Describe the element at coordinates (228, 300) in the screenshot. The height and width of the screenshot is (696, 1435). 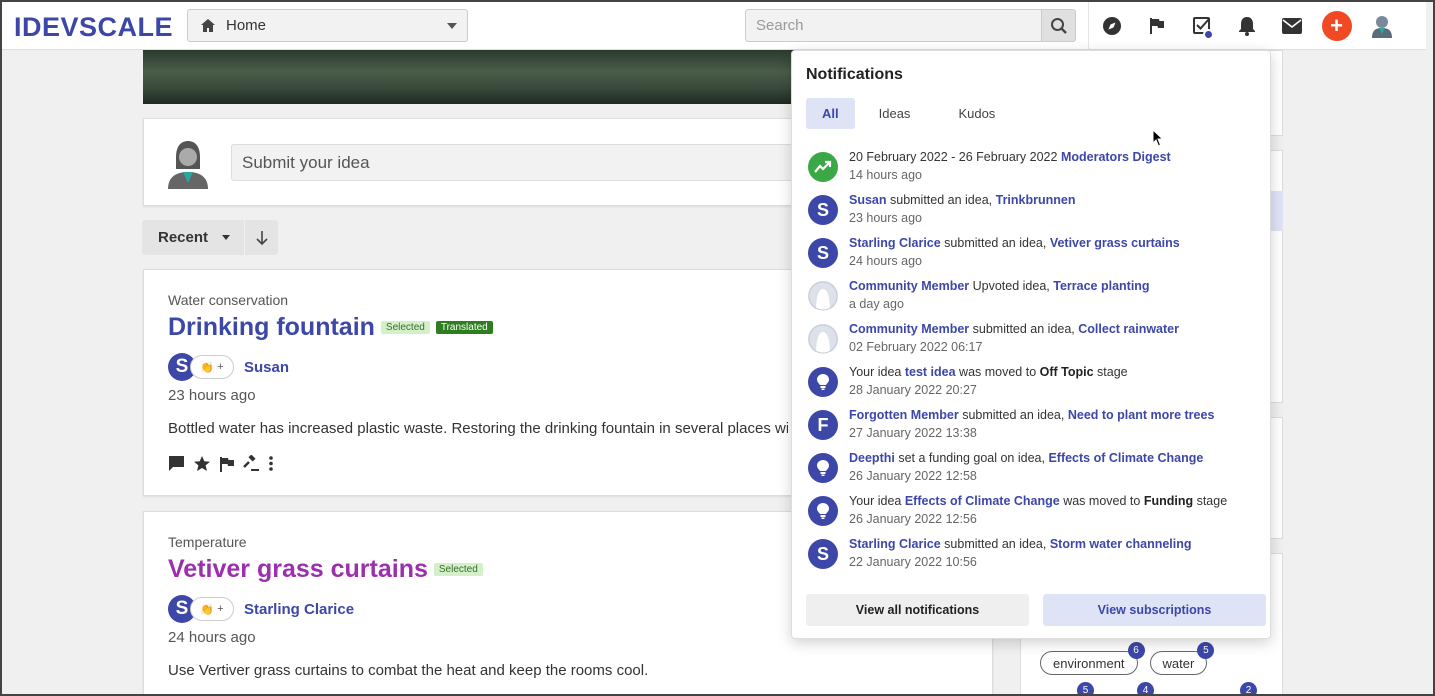
I see `idea-category: Water conservation` at that location.